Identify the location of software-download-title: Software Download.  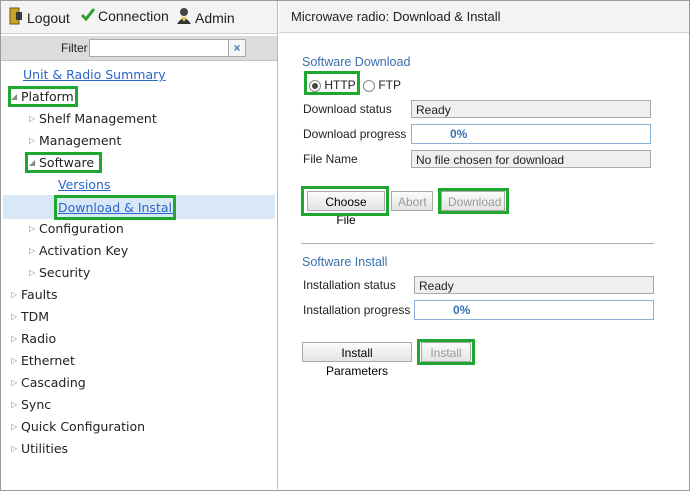
(356, 62).